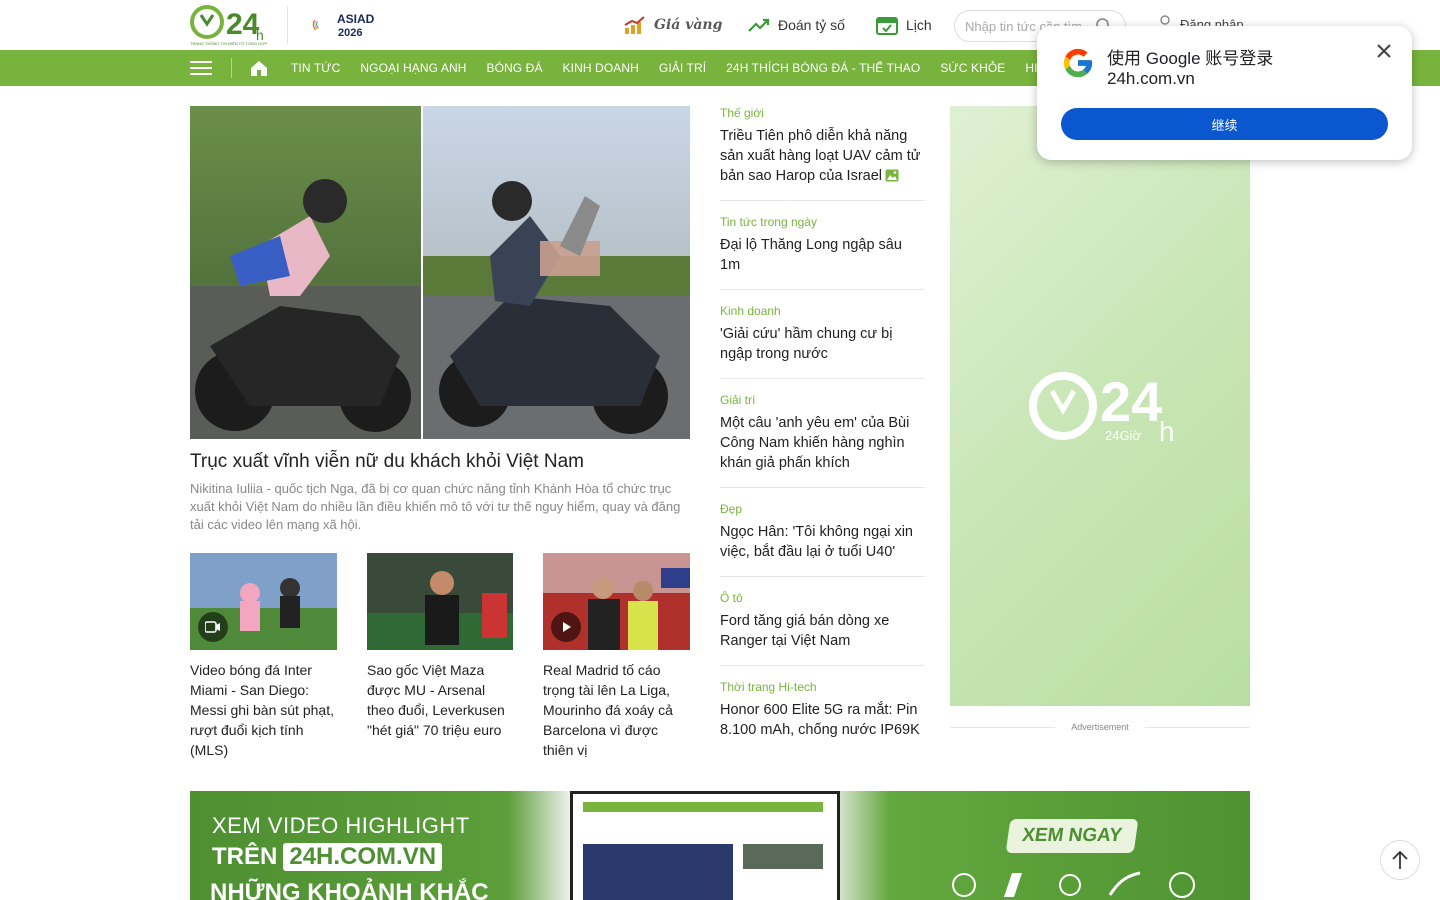  What do you see at coordinates (566, 627) in the screenshot?
I see `play-icon` at bounding box center [566, 627].